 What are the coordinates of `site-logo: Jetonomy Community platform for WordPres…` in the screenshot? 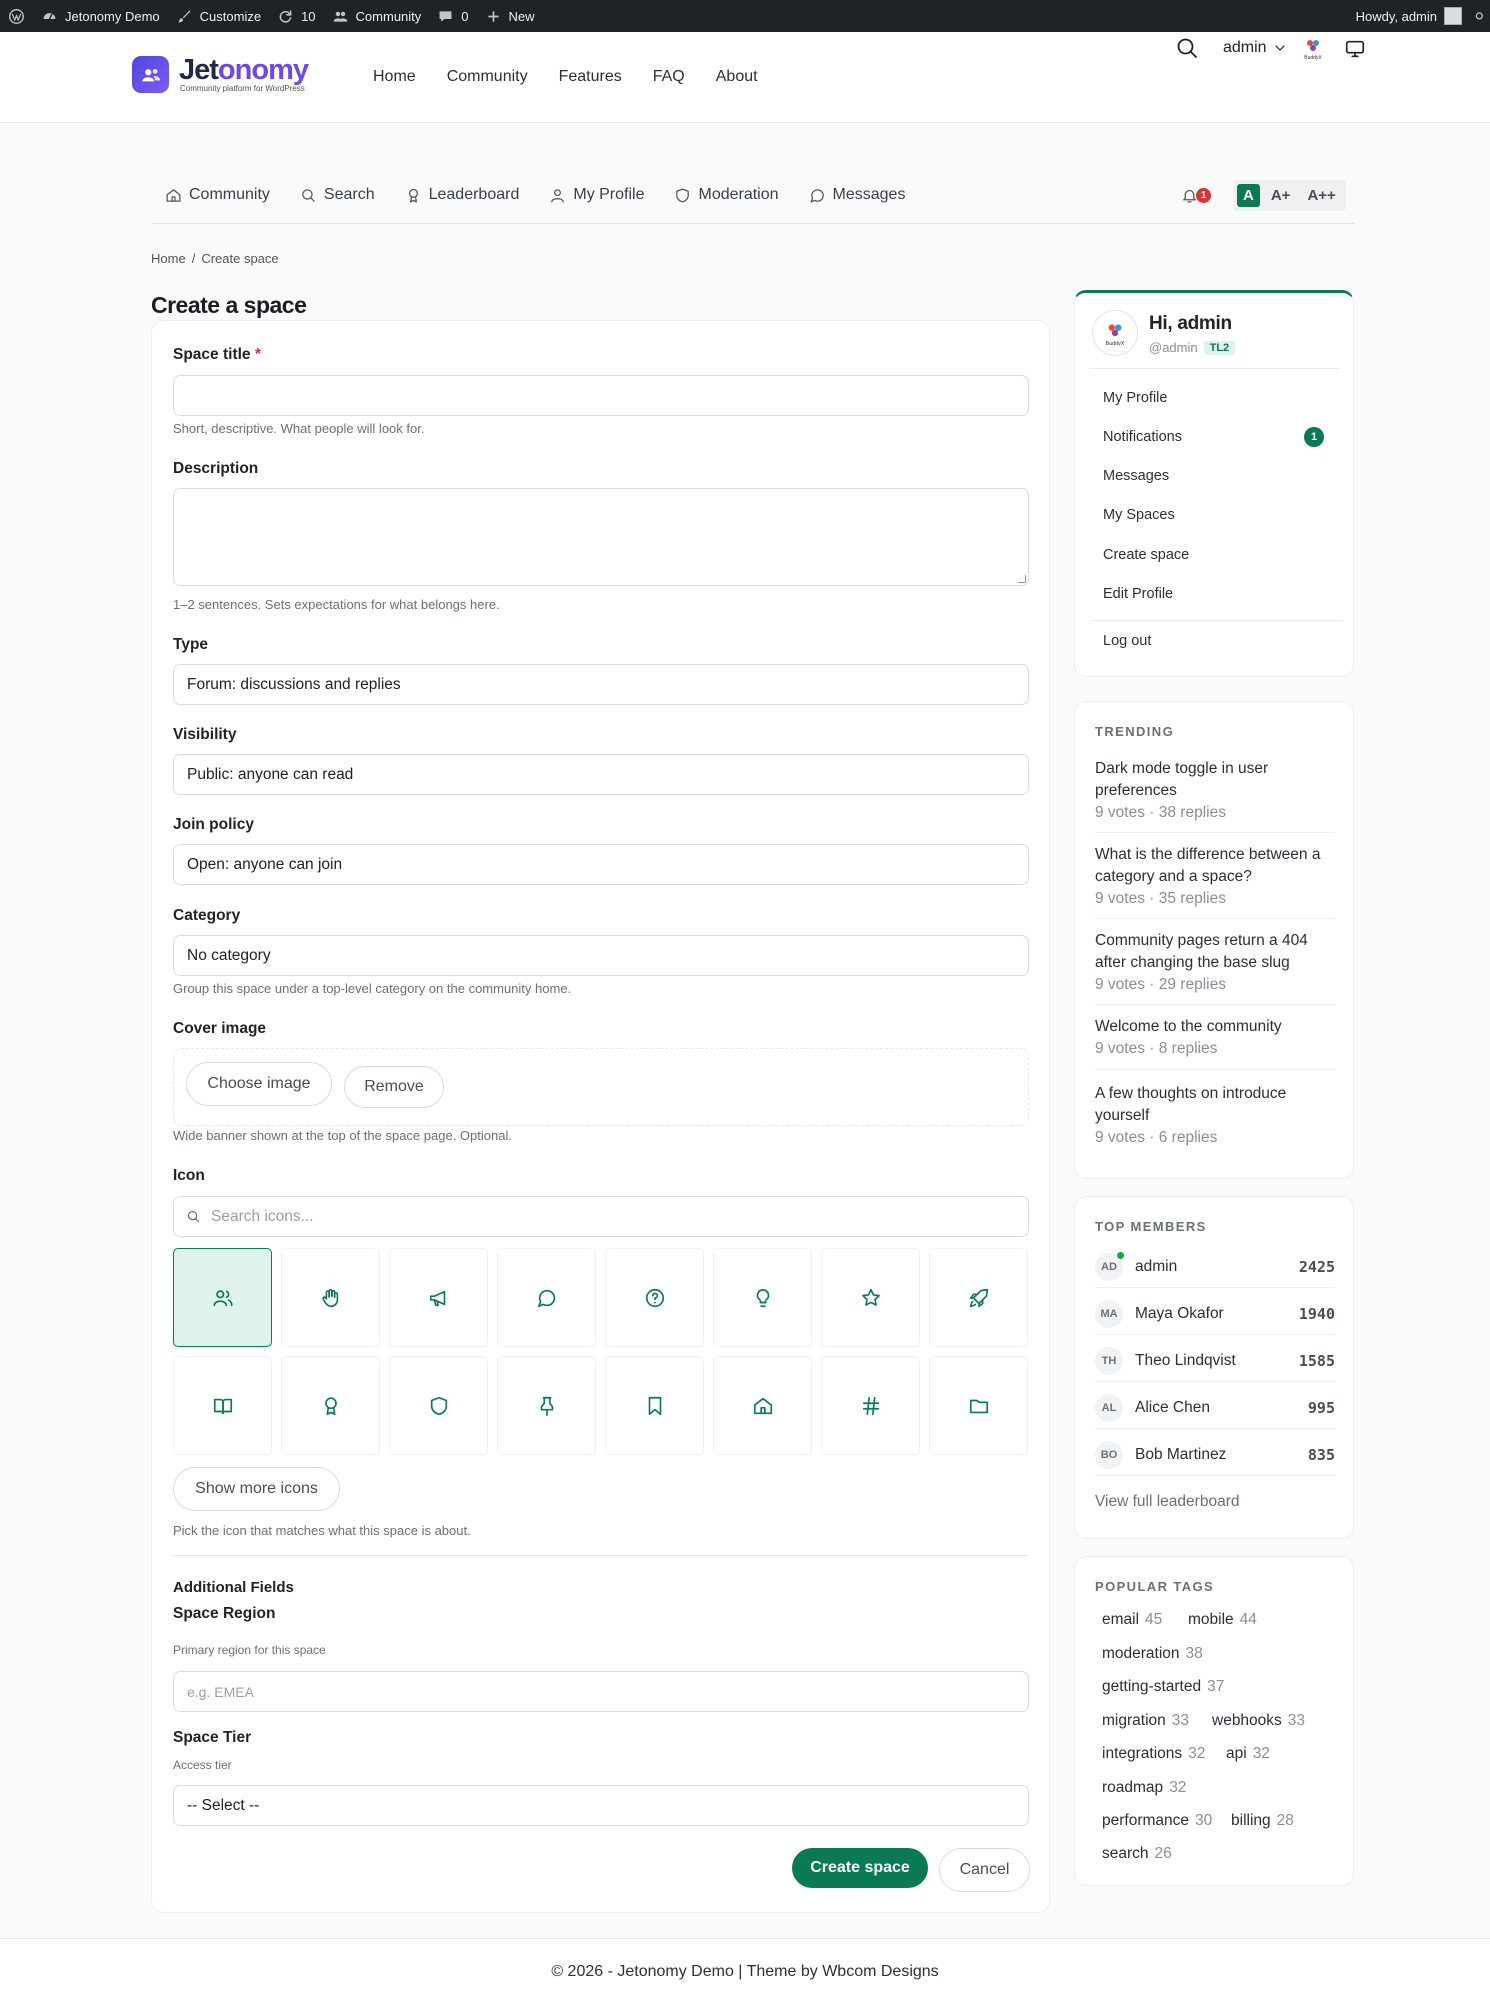 It's located at (220, 74).